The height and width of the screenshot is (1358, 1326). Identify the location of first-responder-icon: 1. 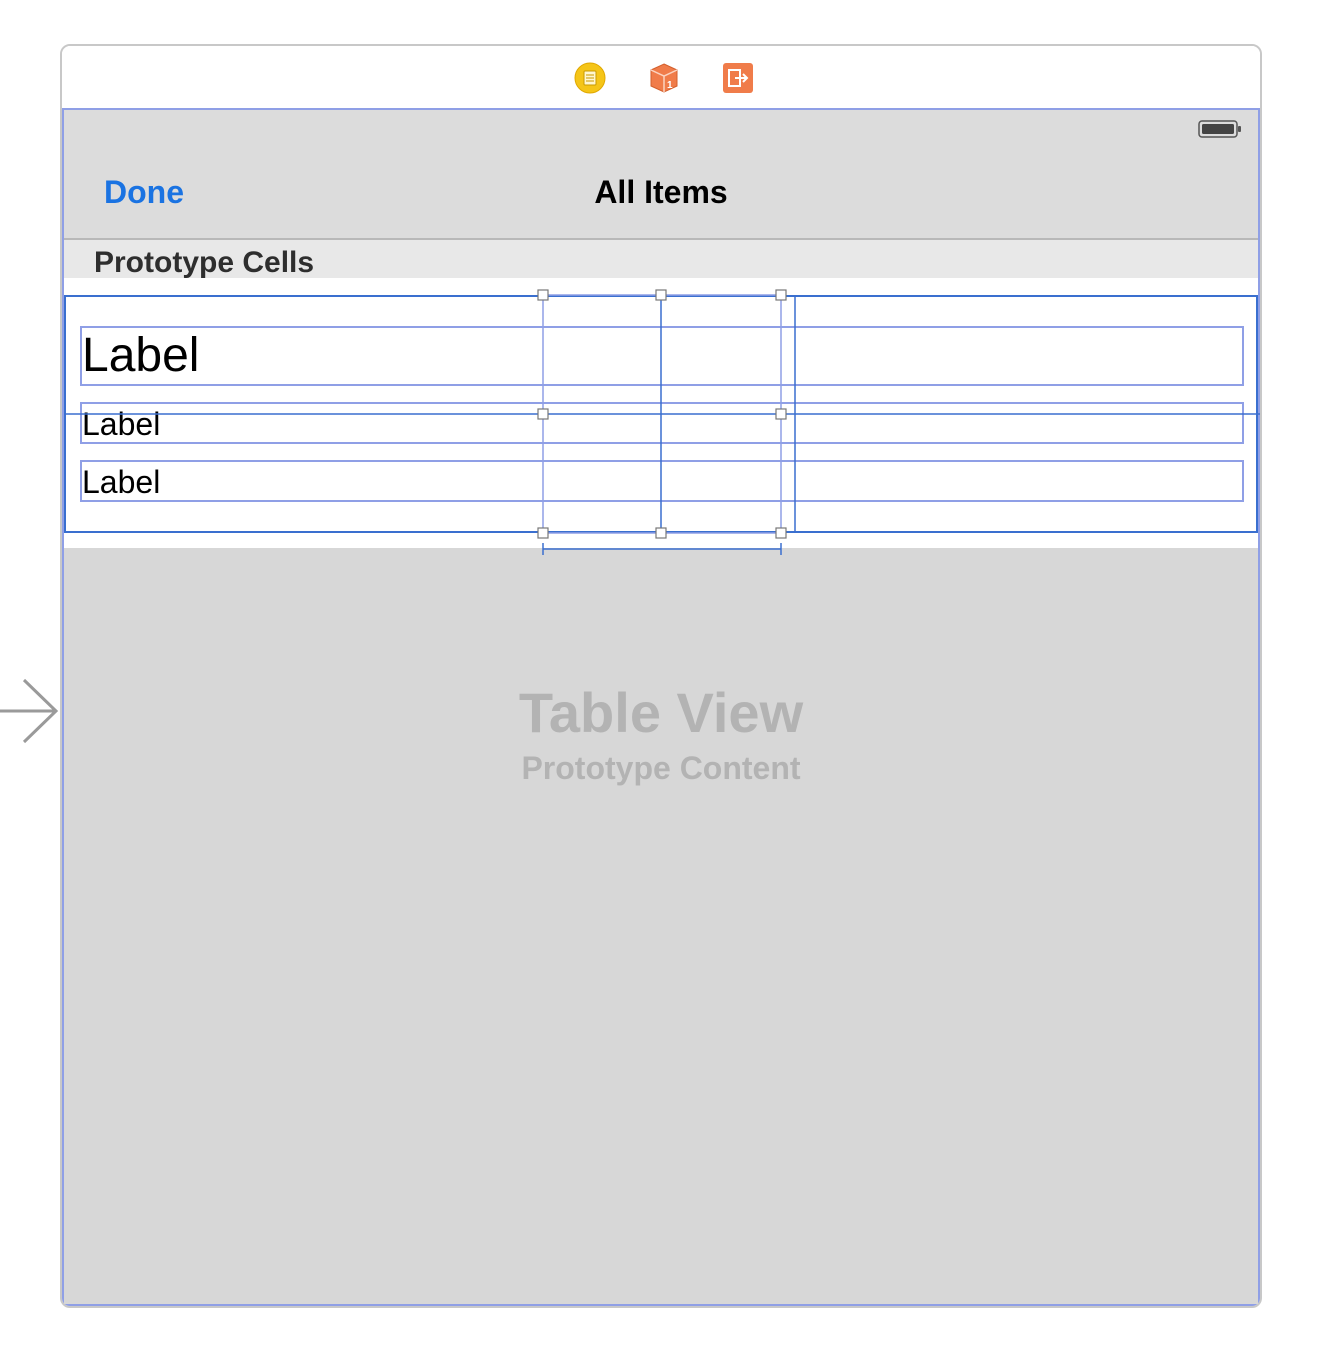
(664, 78).